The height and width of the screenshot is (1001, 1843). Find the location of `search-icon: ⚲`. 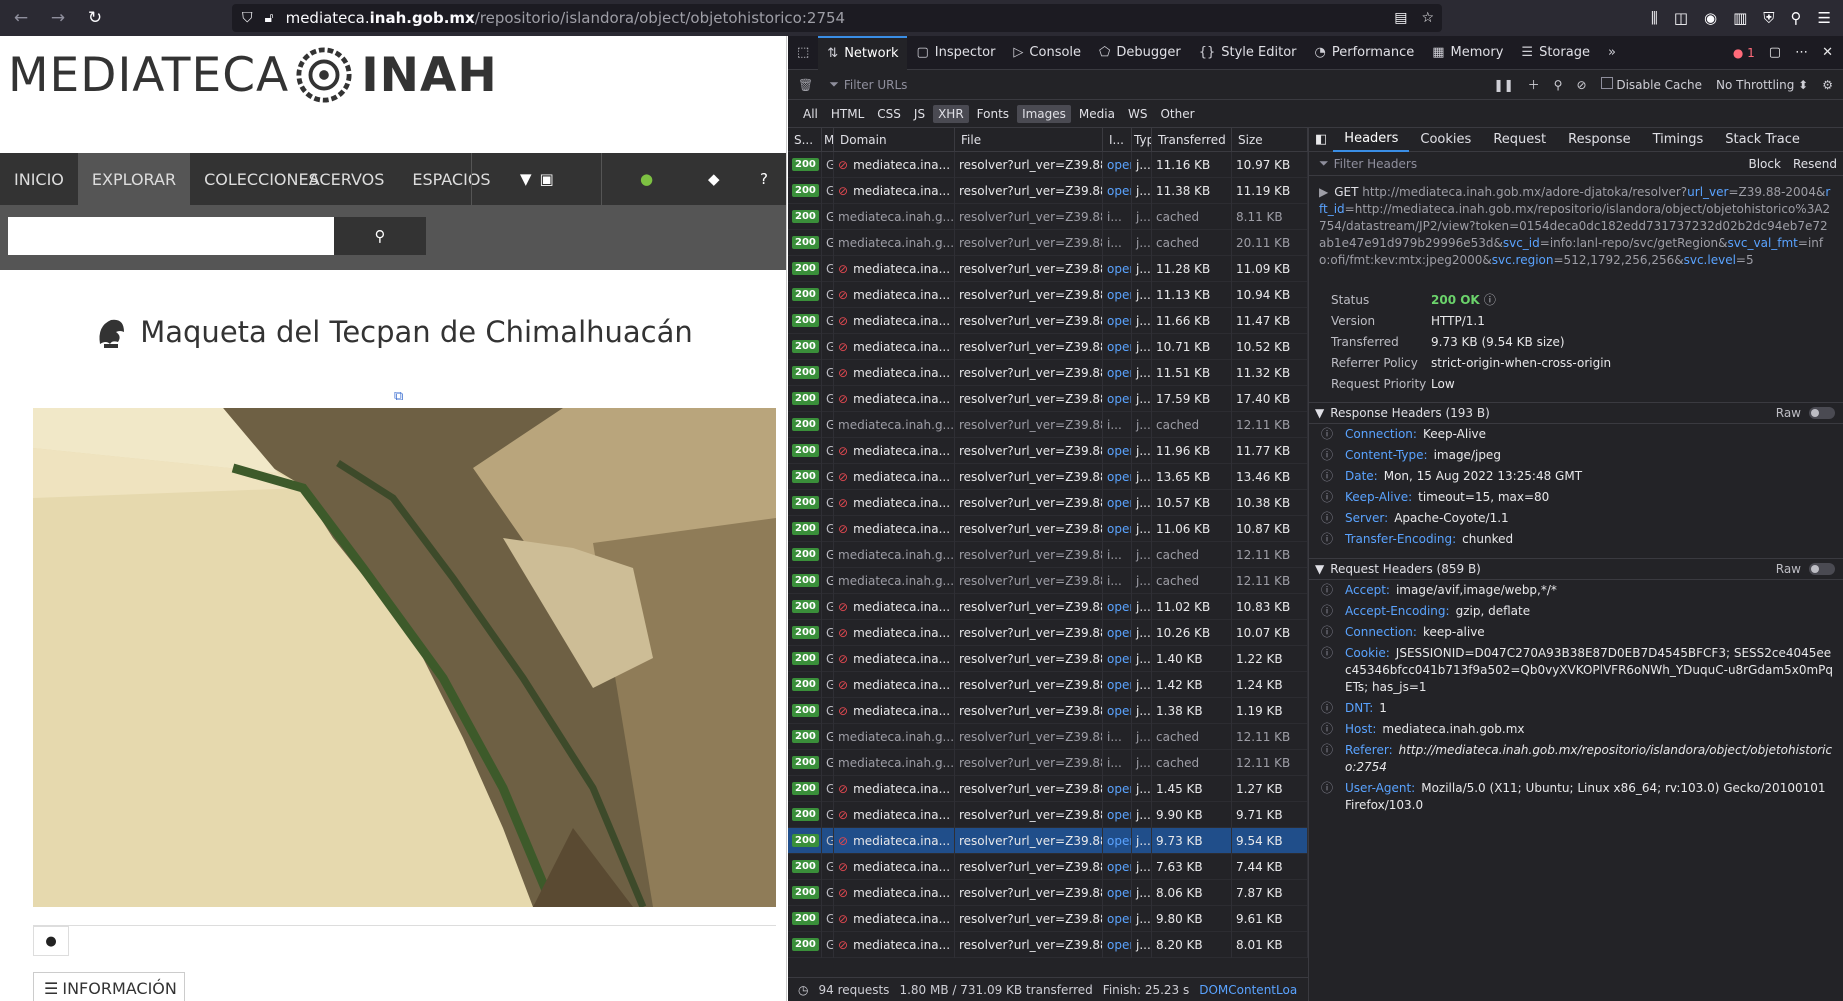

search-icon: ⚲ is located at coordinates (1558, 85).